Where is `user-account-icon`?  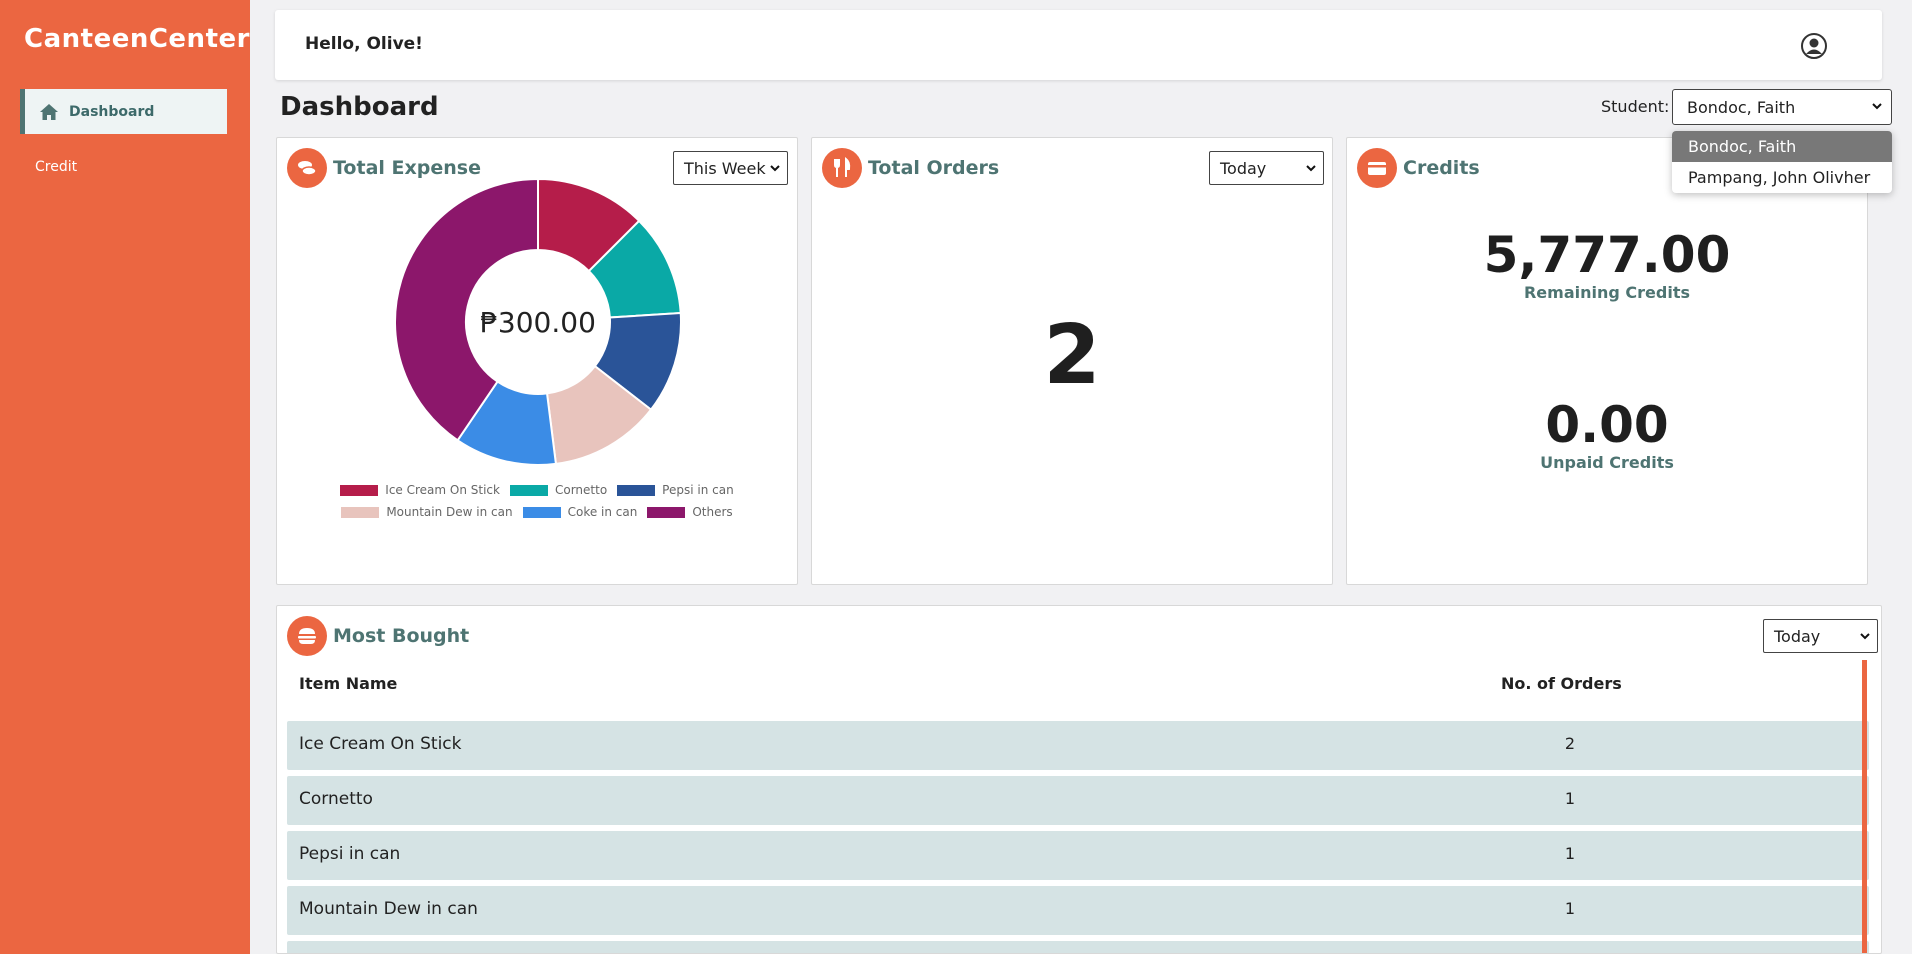 user-account-icon is located at coordinates (1814, 46).